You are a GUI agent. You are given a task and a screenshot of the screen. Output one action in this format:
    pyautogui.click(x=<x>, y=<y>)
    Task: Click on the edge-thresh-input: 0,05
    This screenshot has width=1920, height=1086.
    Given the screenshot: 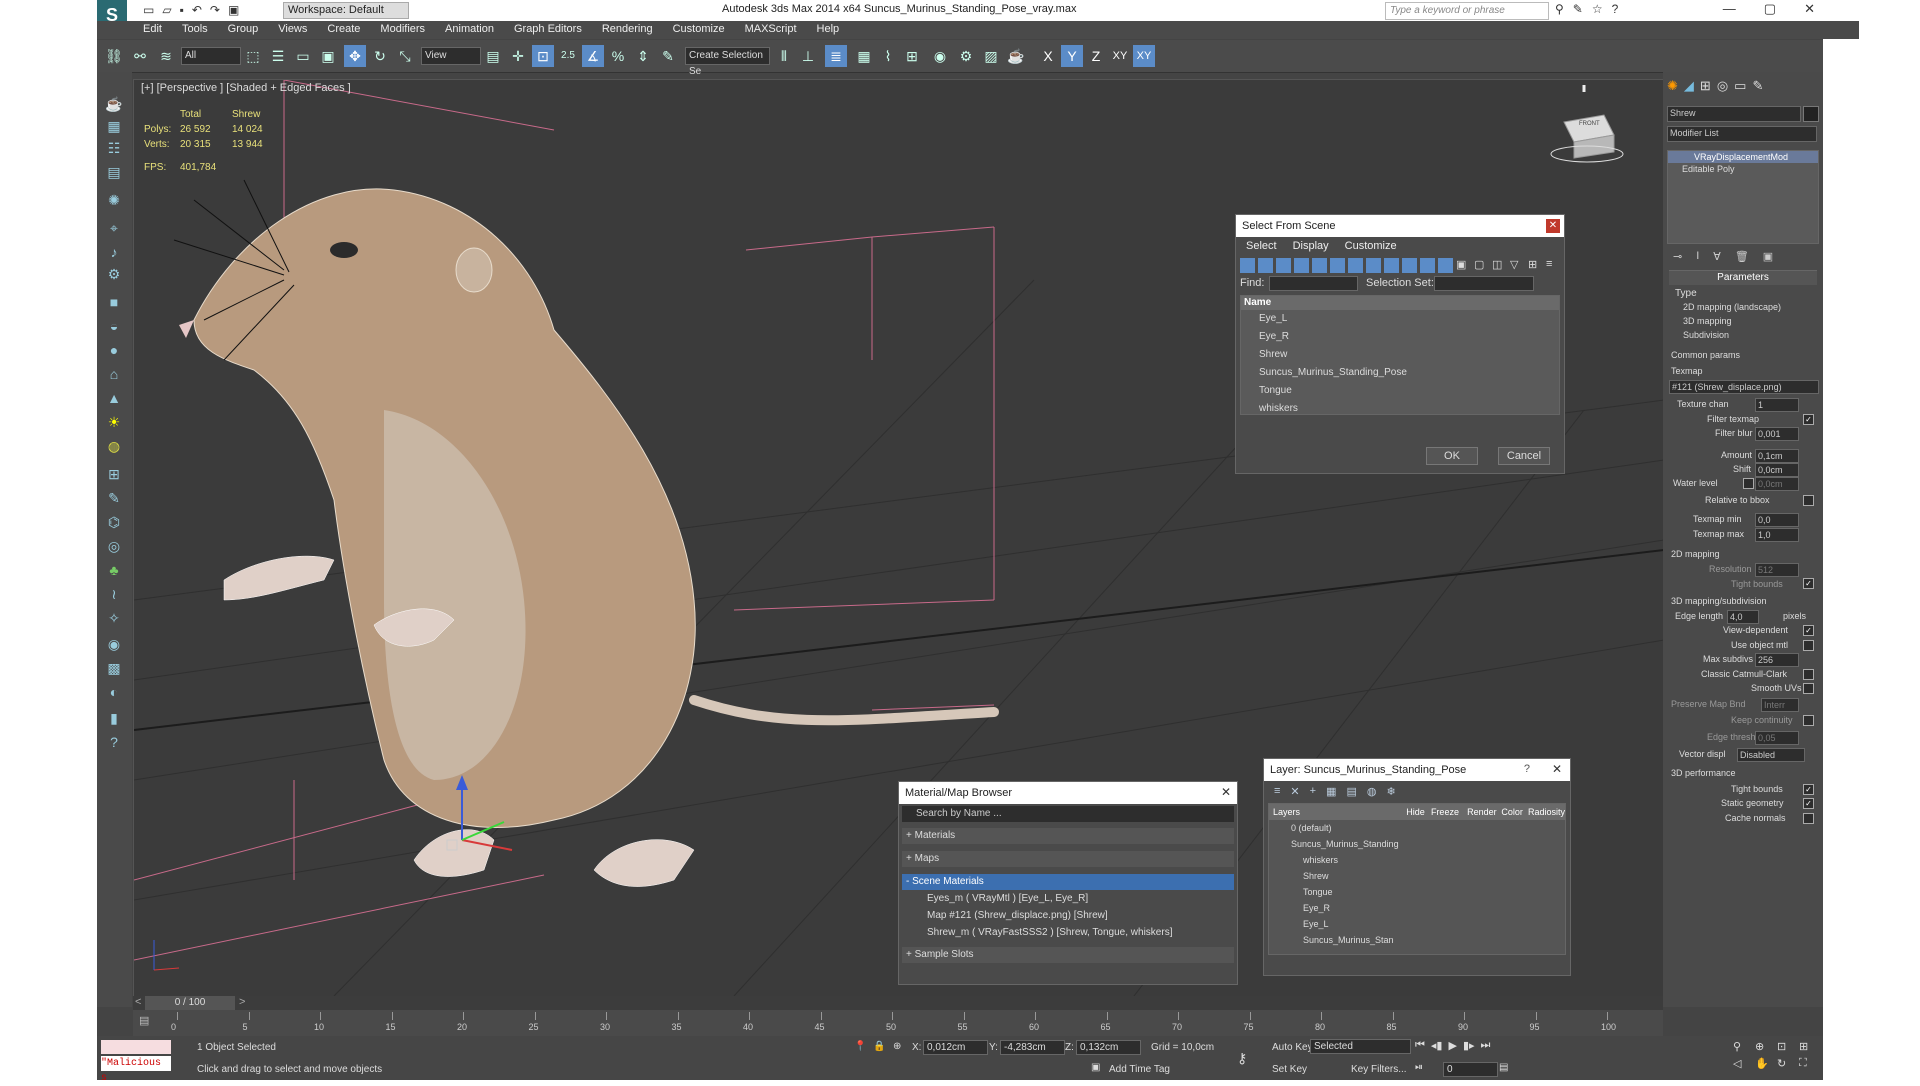 What is the action you would take?
    pyautogui.click(x=1777, y=738)
    